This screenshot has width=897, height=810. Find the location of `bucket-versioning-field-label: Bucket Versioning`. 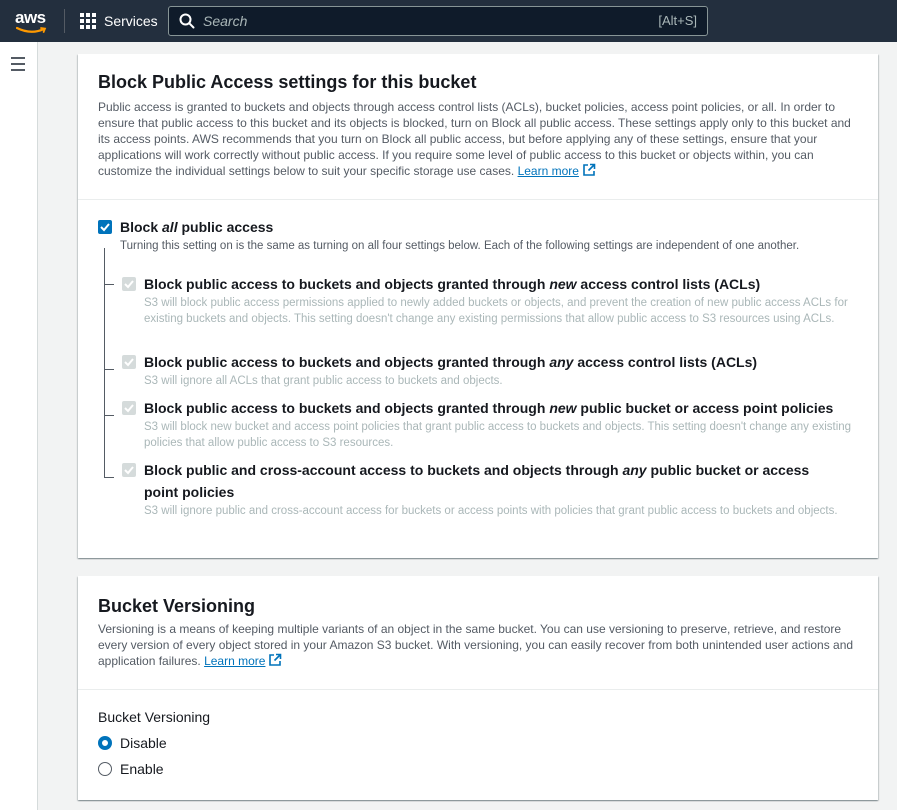

bucket-versioning-field-label: Bucket Versioning is located at coordinates (154, 717).